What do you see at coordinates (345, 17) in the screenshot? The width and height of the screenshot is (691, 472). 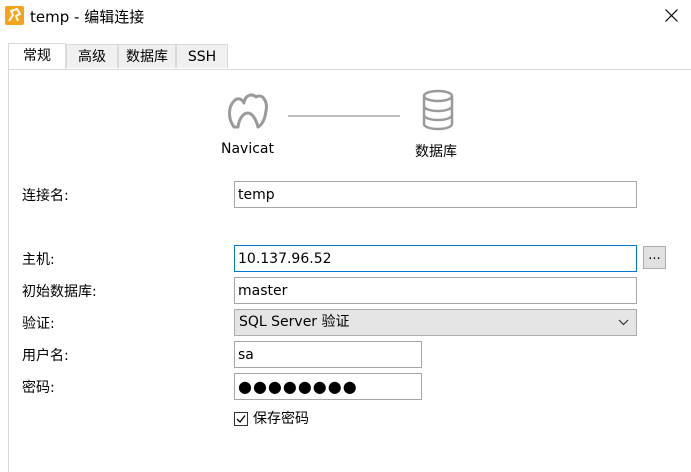 I see `title-bar: temp - 编辑连接` at bounding box center [345, 17].